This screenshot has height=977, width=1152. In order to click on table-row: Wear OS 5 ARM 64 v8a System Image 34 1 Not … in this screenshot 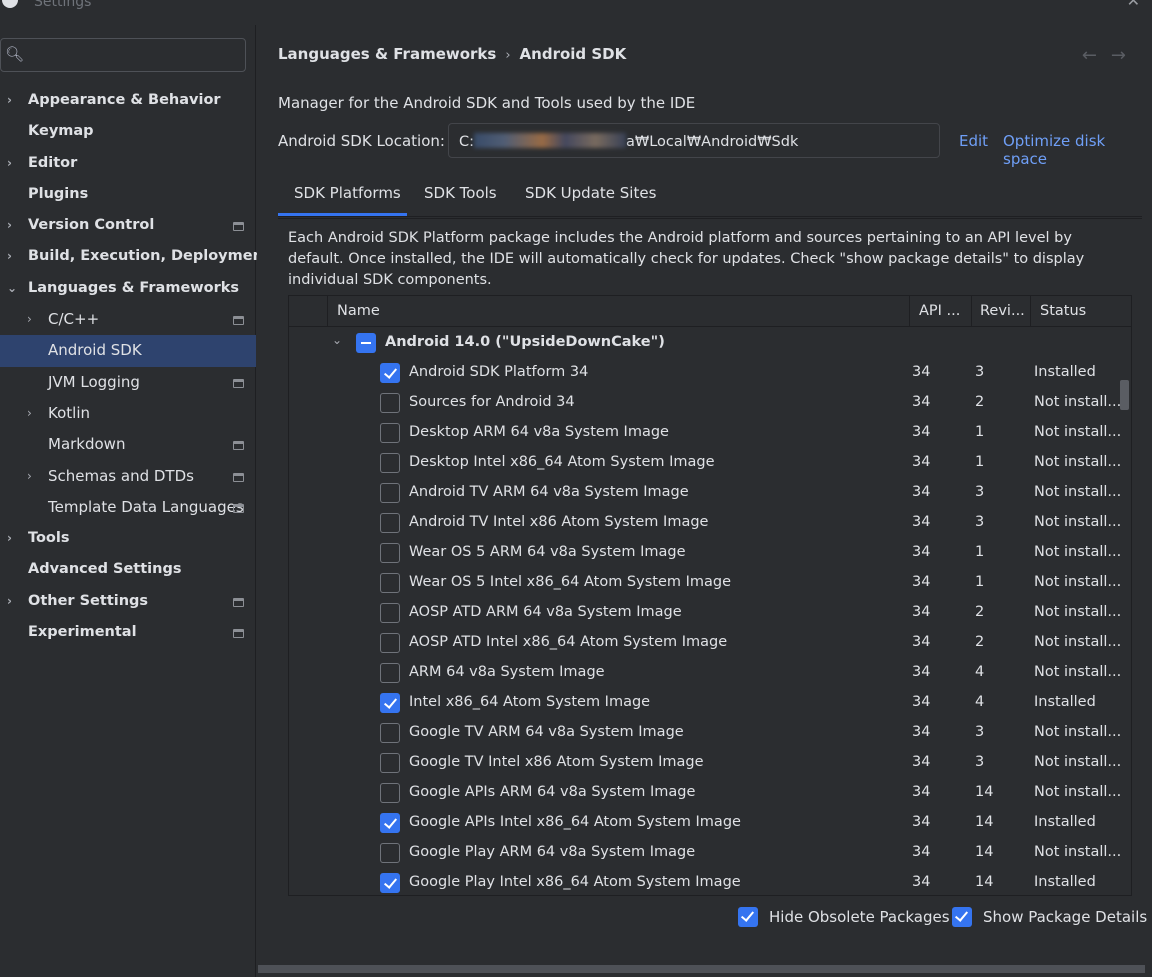, I will do `click(705, 554)`.